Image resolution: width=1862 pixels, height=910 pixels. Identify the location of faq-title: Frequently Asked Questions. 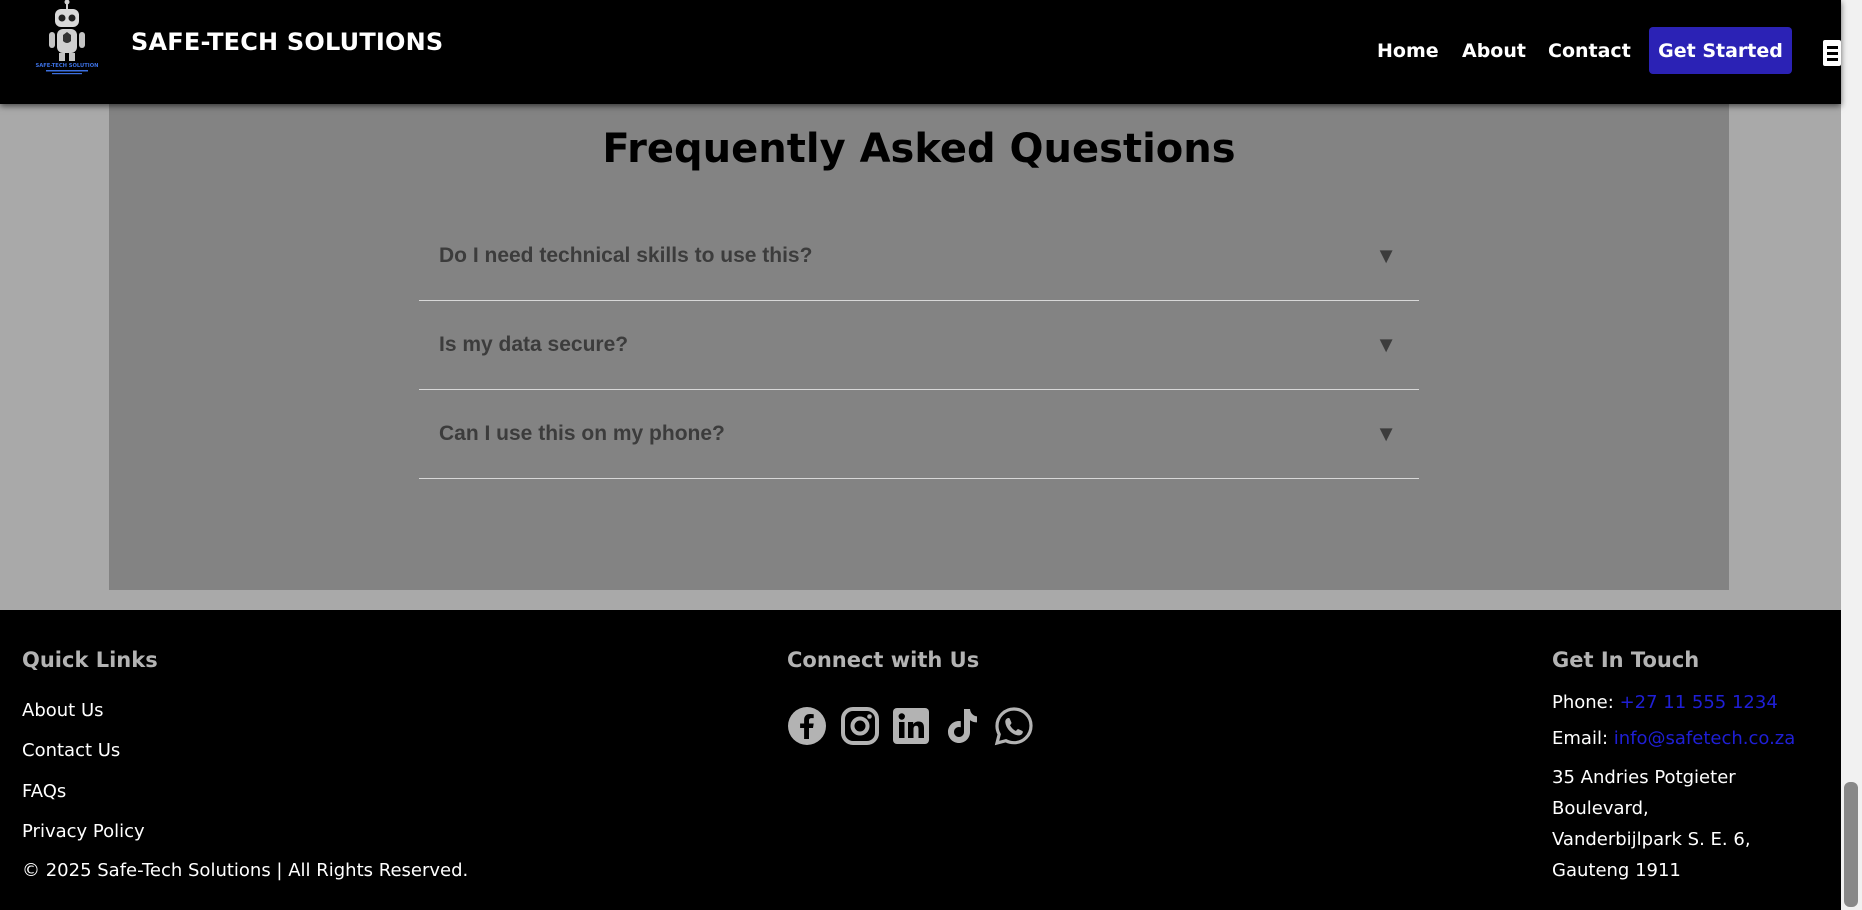
(919, 149).